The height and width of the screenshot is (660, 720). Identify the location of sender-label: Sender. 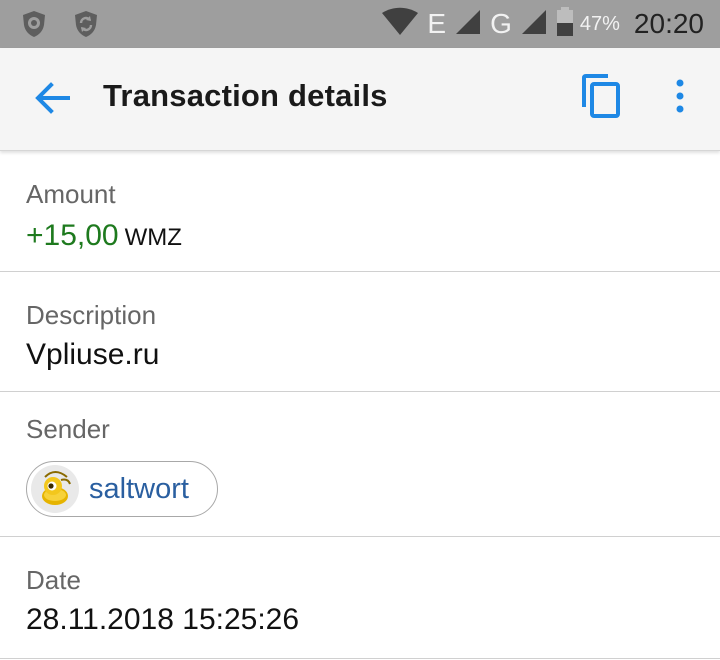
(68, 429).